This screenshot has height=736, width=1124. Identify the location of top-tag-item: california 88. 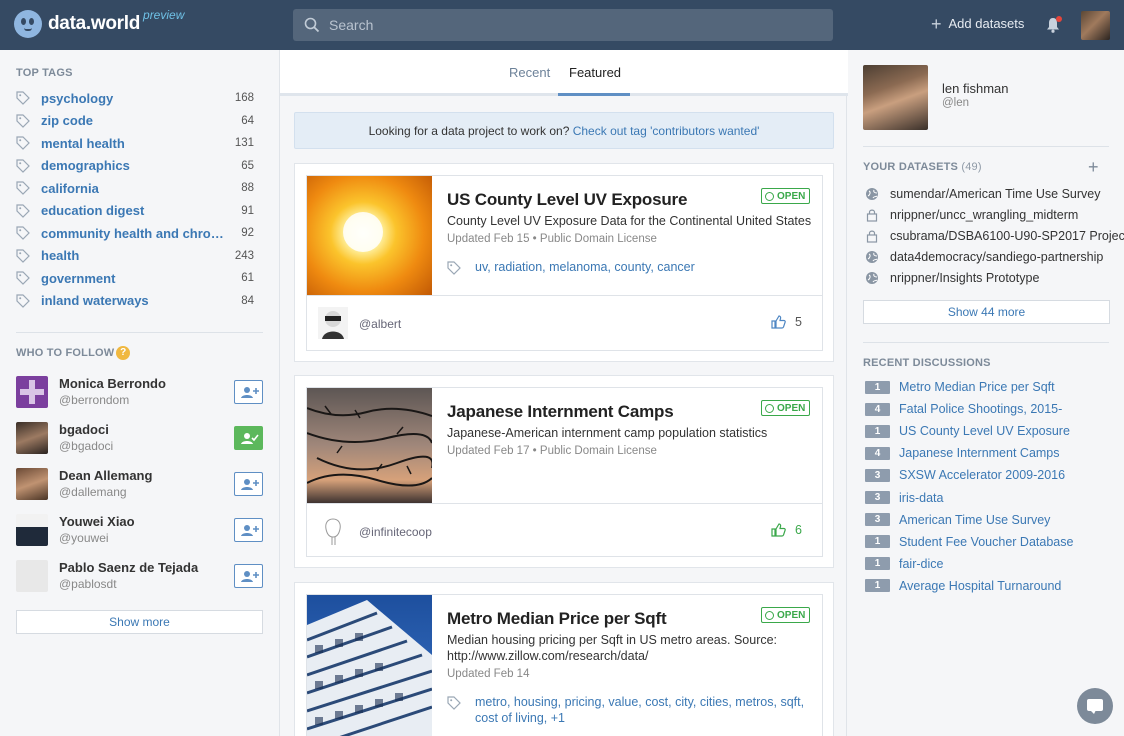
(135, 188).